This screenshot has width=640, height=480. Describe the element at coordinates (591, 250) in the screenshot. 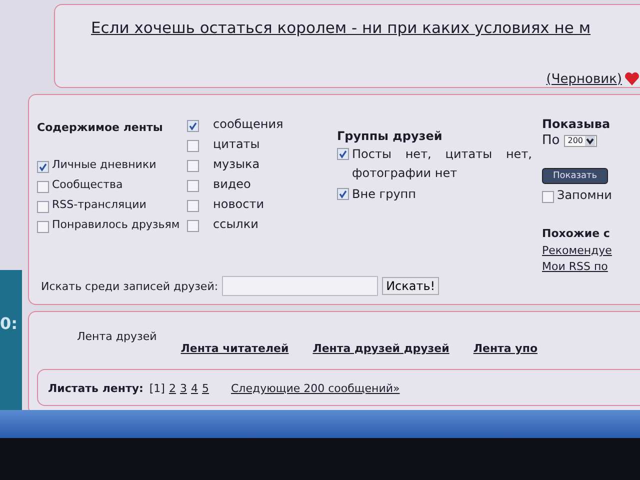

I see `similar-link: Рекомендуе` at that location.